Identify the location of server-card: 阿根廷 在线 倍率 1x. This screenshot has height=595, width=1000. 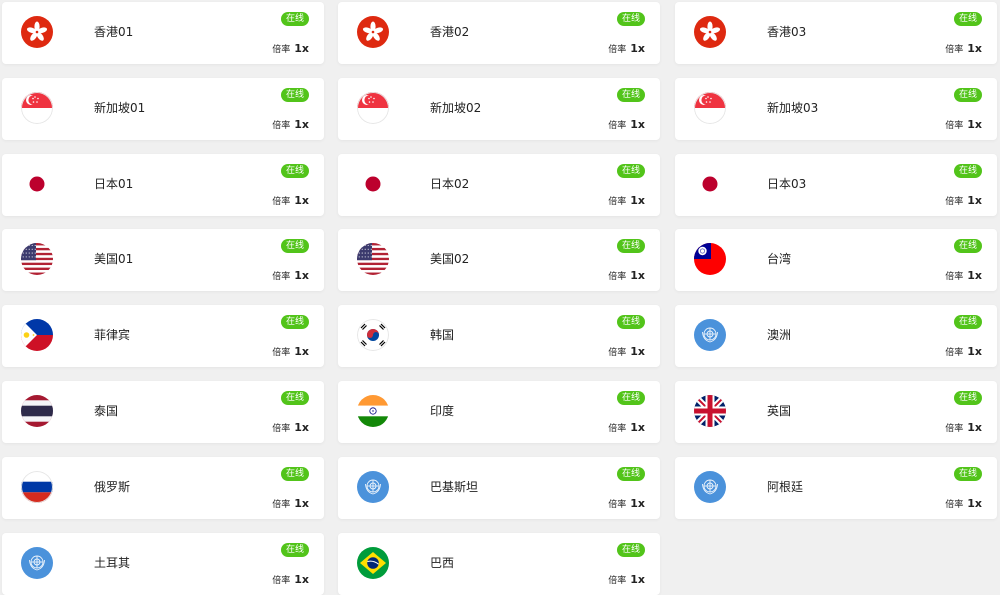
(836, 487).